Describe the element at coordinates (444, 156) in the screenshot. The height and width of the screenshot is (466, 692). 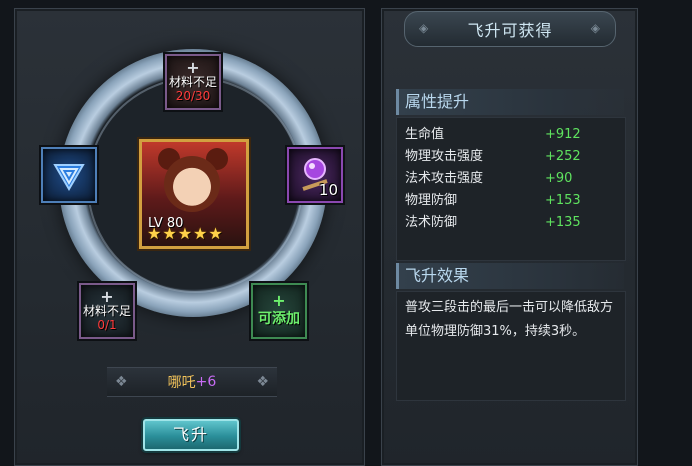
I see `attribute-name: 物理攻击强度` at that location.